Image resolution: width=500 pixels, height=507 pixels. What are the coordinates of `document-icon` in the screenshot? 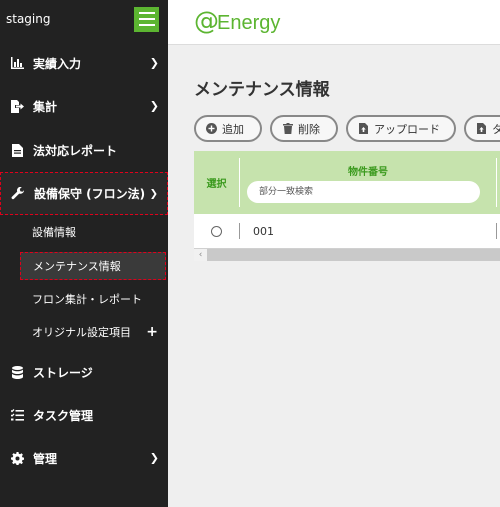 It's located at (17, 150).